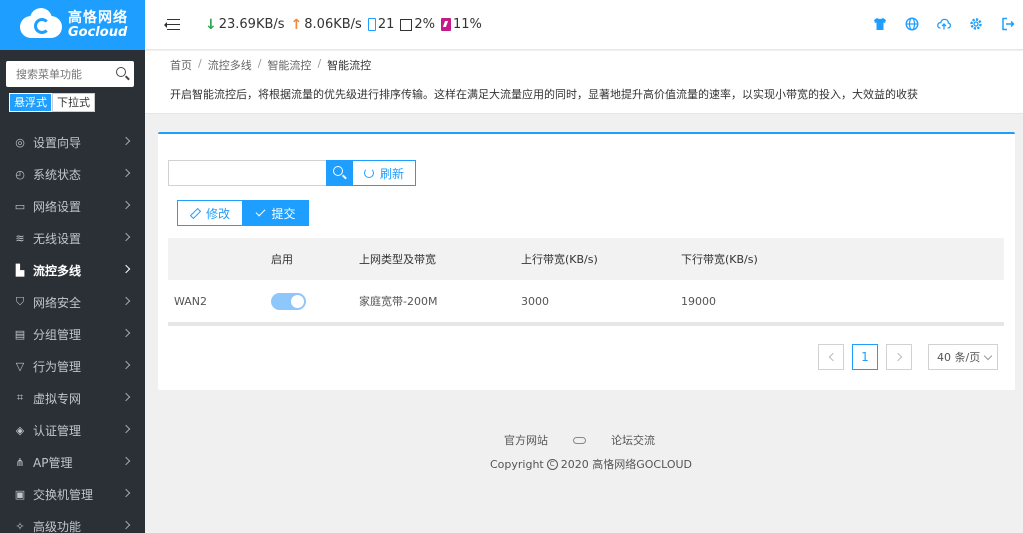 This screenshot has height=533, width=1023. I want to click on device-count: 21, so click(386, 24).